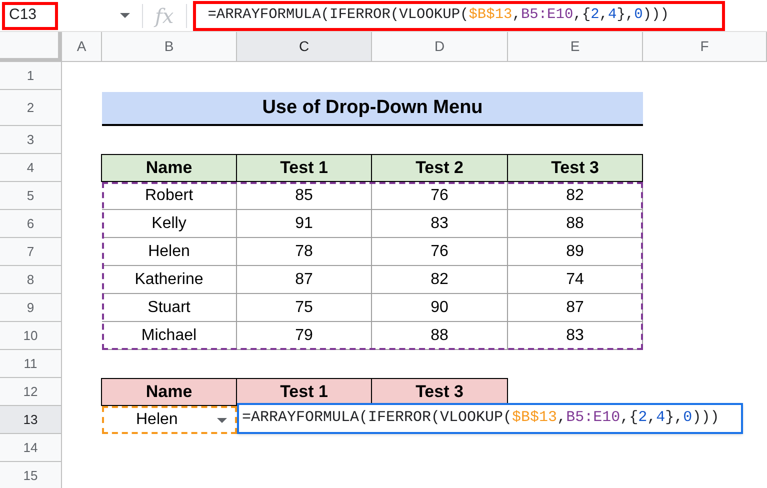 This screenshot has width=767, height=488. I want to click on row-header: 3, so click(31, 140).